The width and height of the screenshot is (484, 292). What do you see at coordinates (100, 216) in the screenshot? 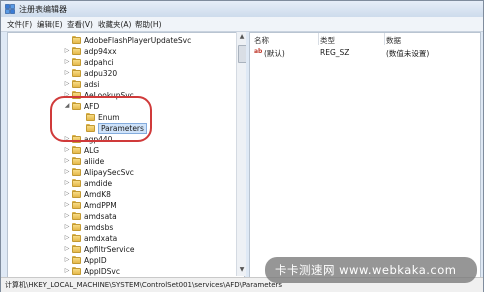
I see `tree-item-label: amdsata` at bounding box center [100, 216].